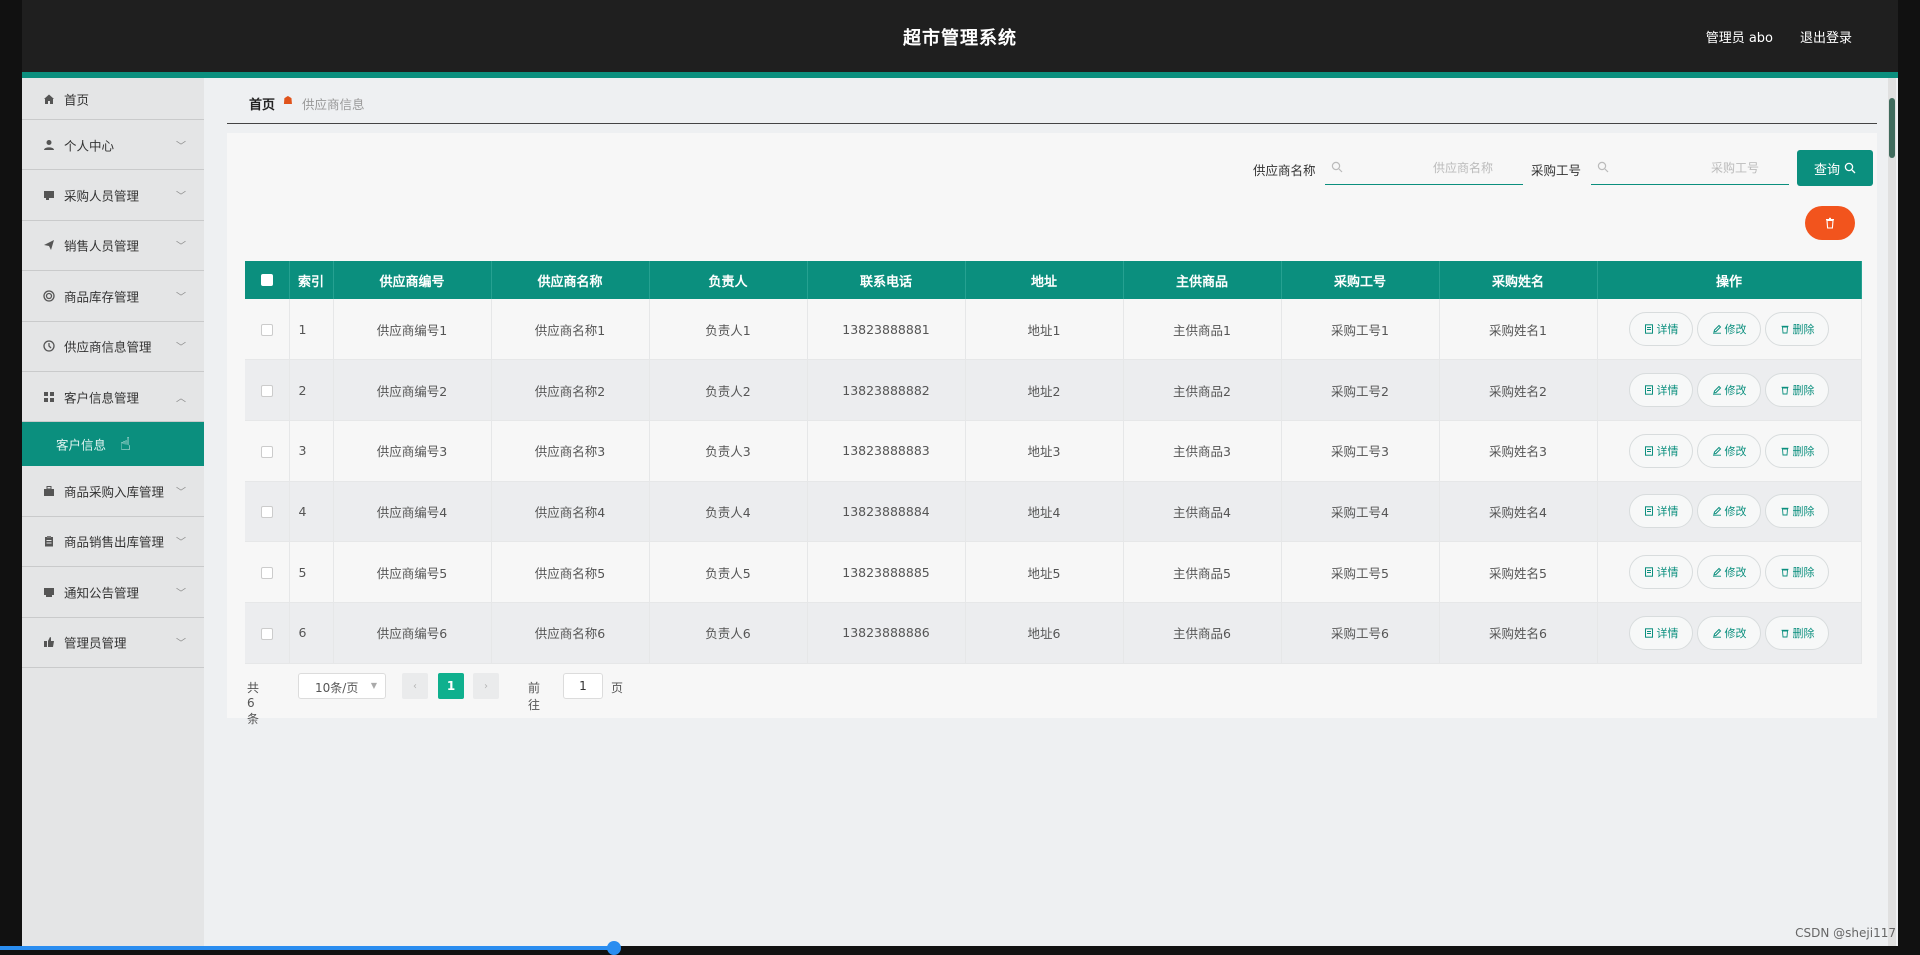 Image resolution: width=1920 pixels, height=955 pixels. Describe the element at coordinates (1835, 168) in the screenshot. I see `query-button: 查询` at that location.